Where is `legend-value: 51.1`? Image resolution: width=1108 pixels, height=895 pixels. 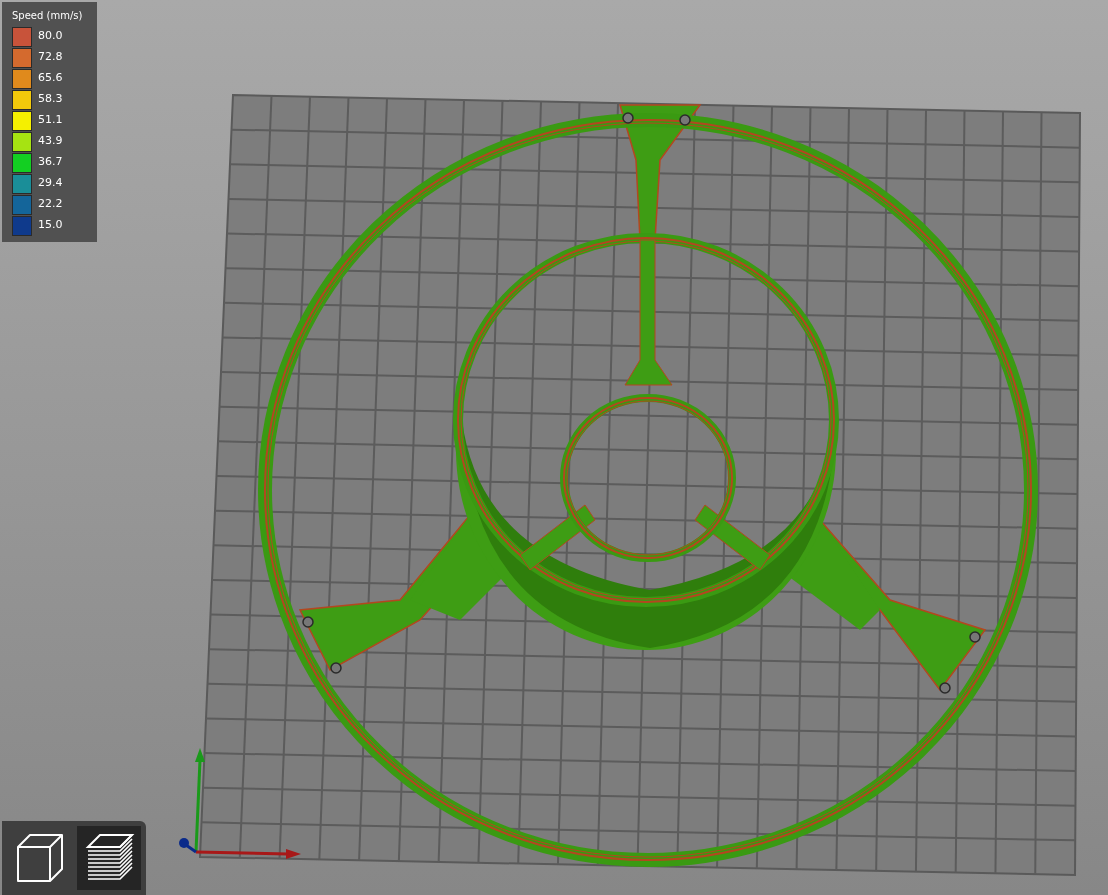
legend-value: 51.1 is located at coordinates (50, 120).